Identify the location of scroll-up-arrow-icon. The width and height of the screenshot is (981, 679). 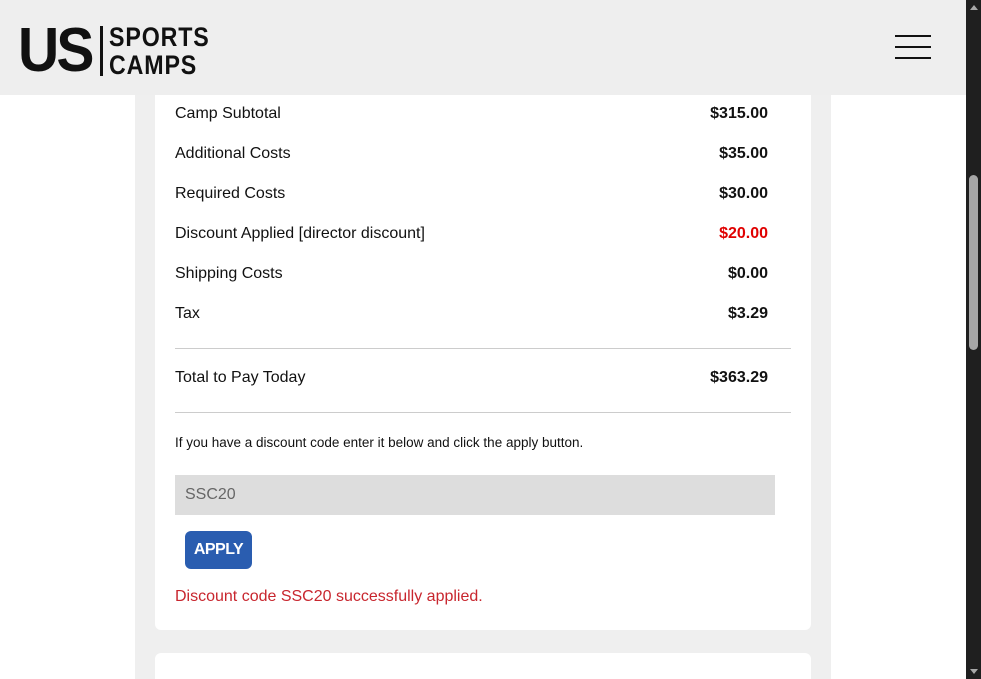
(973, 7).